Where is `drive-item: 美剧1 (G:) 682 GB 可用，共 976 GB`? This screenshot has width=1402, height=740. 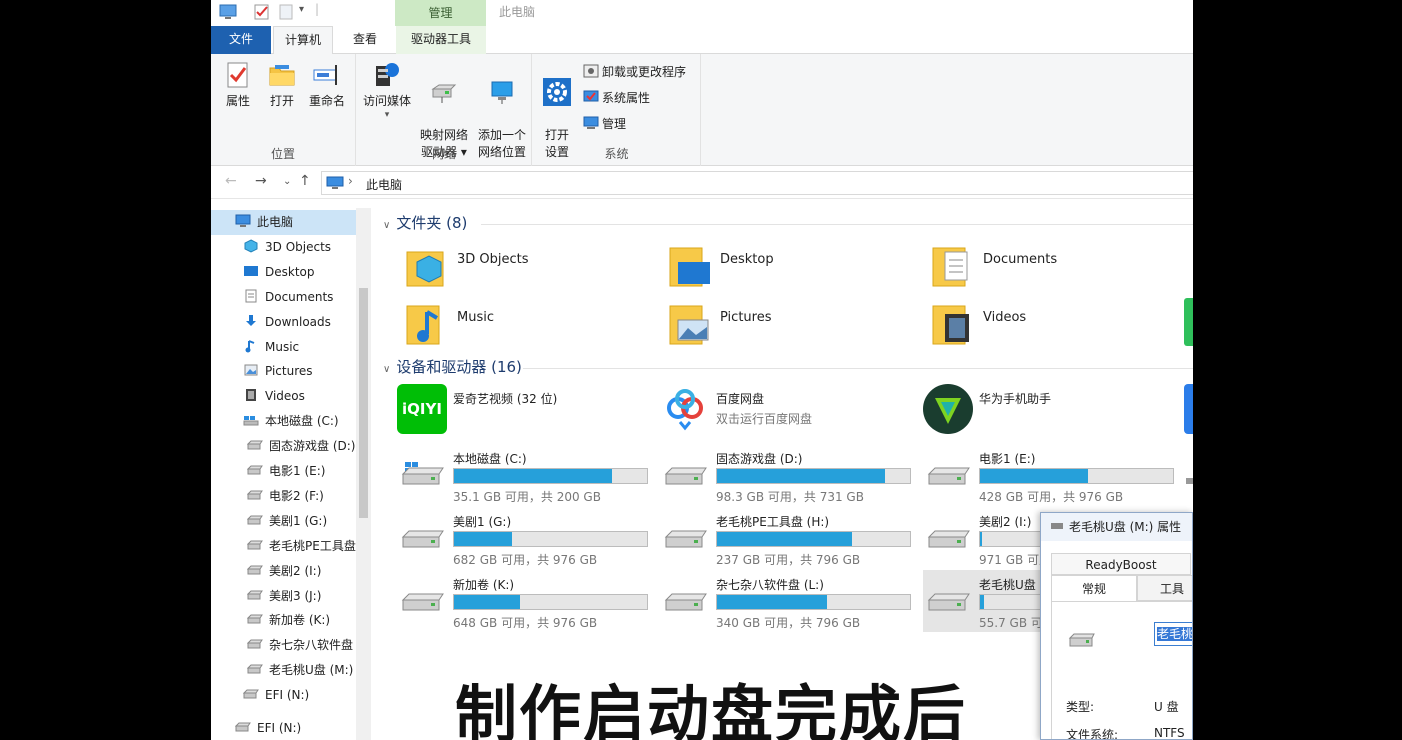 drive-item: 美剧1 (G:) 682 GB 可用，共 976 GB is located at coordinates (524, 538).